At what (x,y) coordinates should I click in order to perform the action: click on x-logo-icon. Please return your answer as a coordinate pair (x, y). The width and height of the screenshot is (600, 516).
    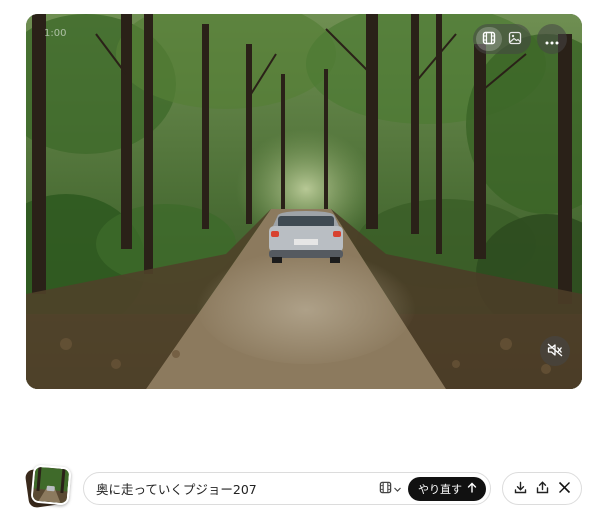
    Looking at the image, I should click on (564, 488).